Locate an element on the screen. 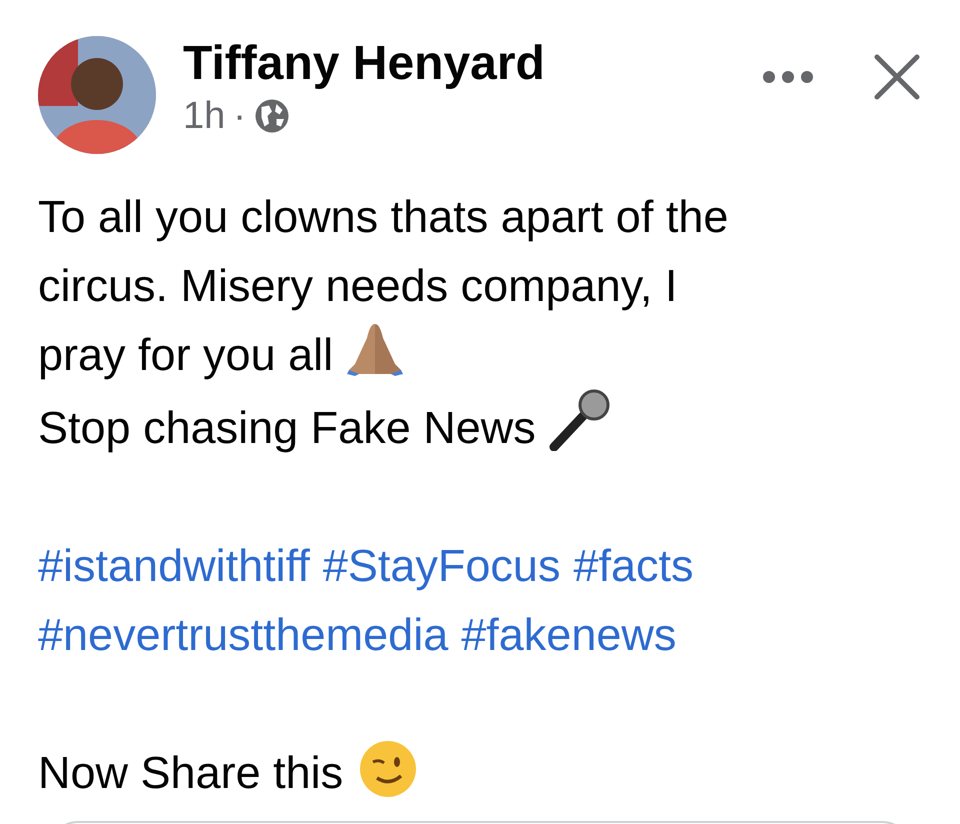 The height and width of the screenshot is (824, 960). post-time: 1h is located at coordinates (204, 116).